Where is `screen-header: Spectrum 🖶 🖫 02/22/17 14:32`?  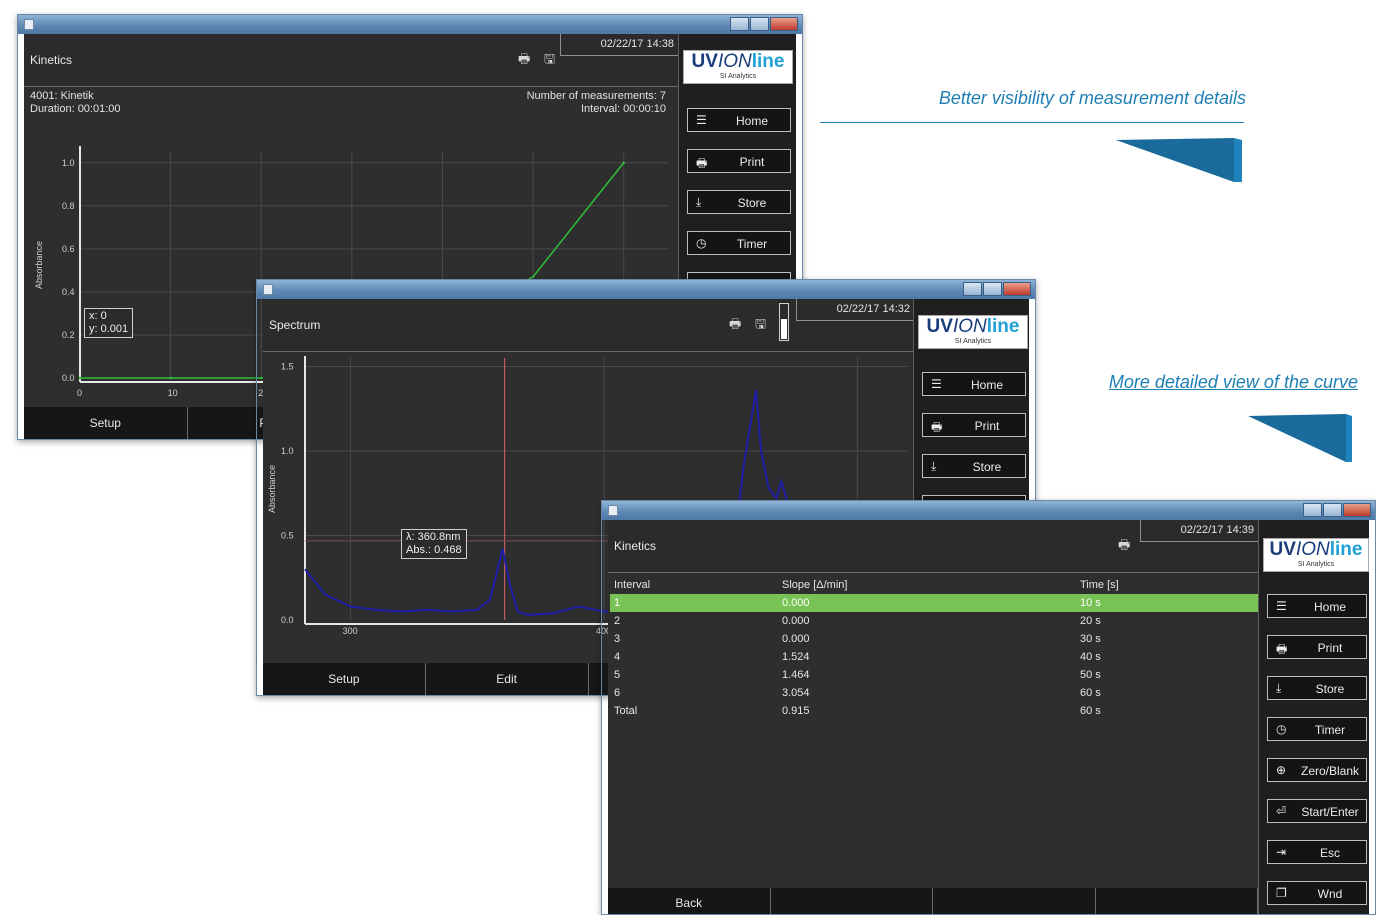 screen-header: Spectrum 🖶 🖫 02/22/17 14:32 is located at coordinates (588, 325).